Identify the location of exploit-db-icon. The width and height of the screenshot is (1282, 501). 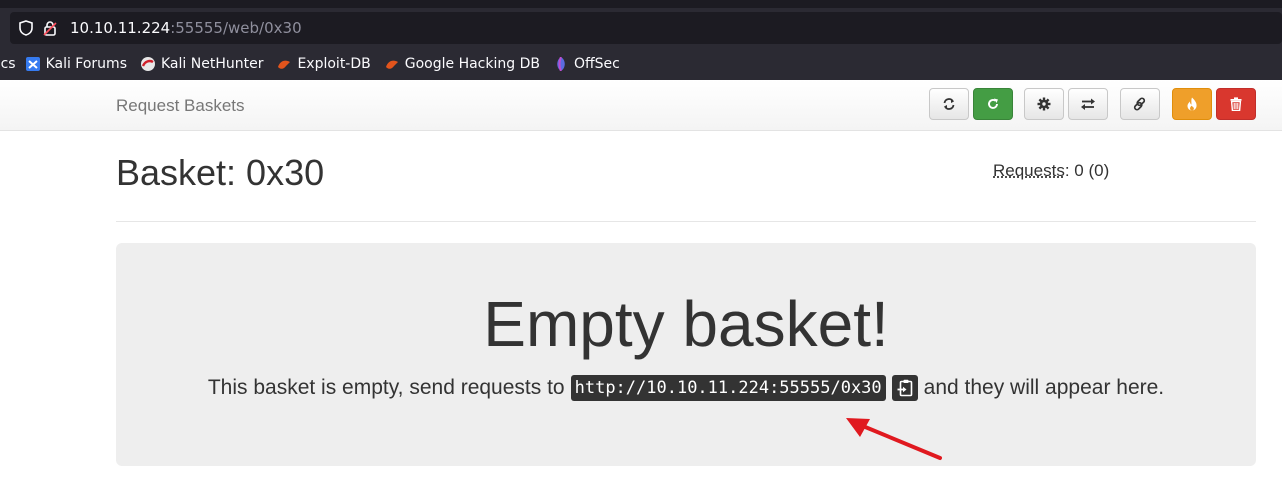
(284, 64).